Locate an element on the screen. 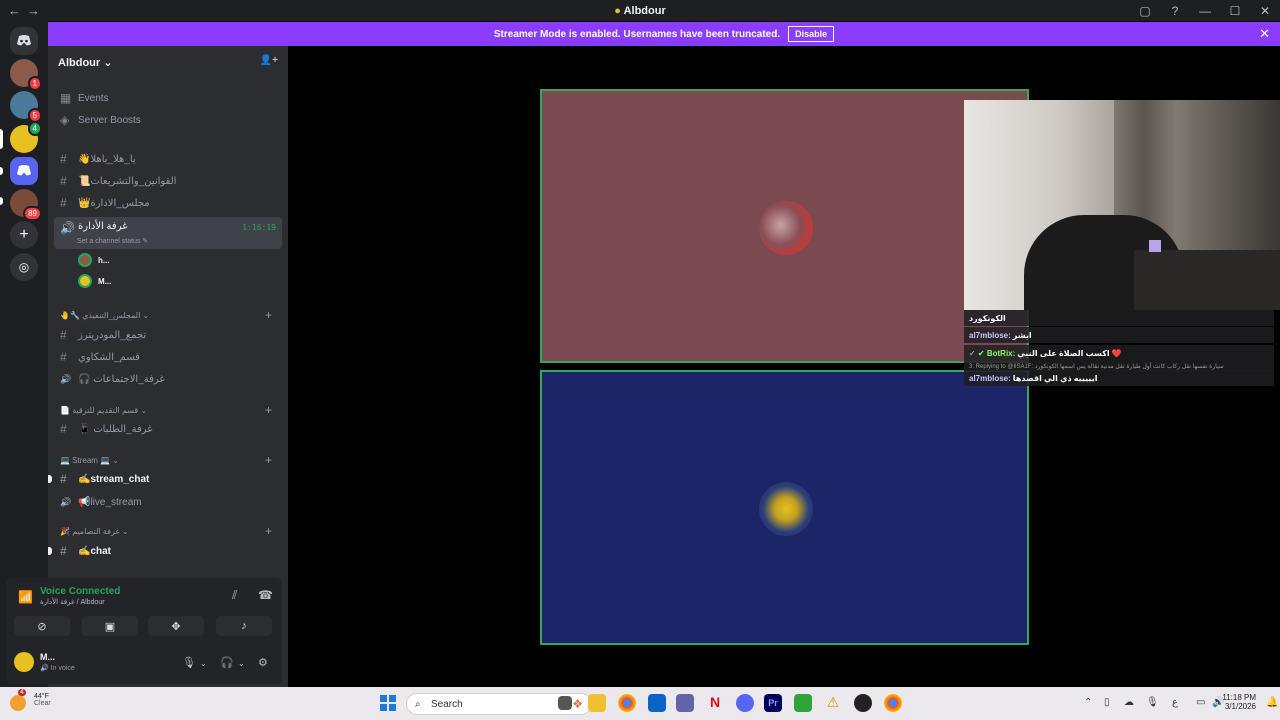  channel-item: # 📜القوانين_والتشريعات is located at coordinates (168, 181).